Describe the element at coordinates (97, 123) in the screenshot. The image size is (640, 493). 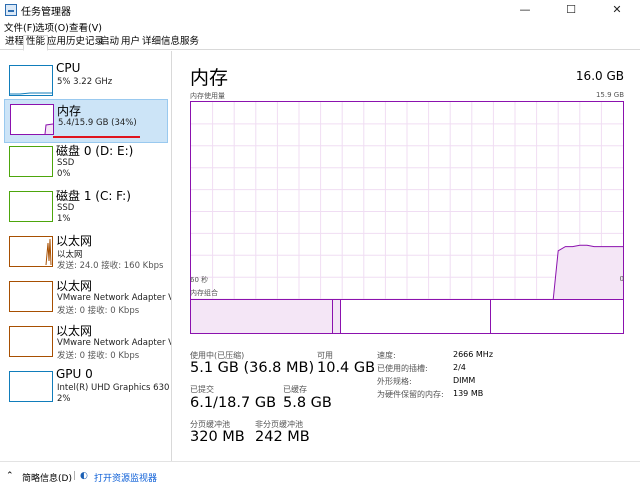
I see `sidebar-item-detail: 5.4/15.9 GB (34%)` at that location.